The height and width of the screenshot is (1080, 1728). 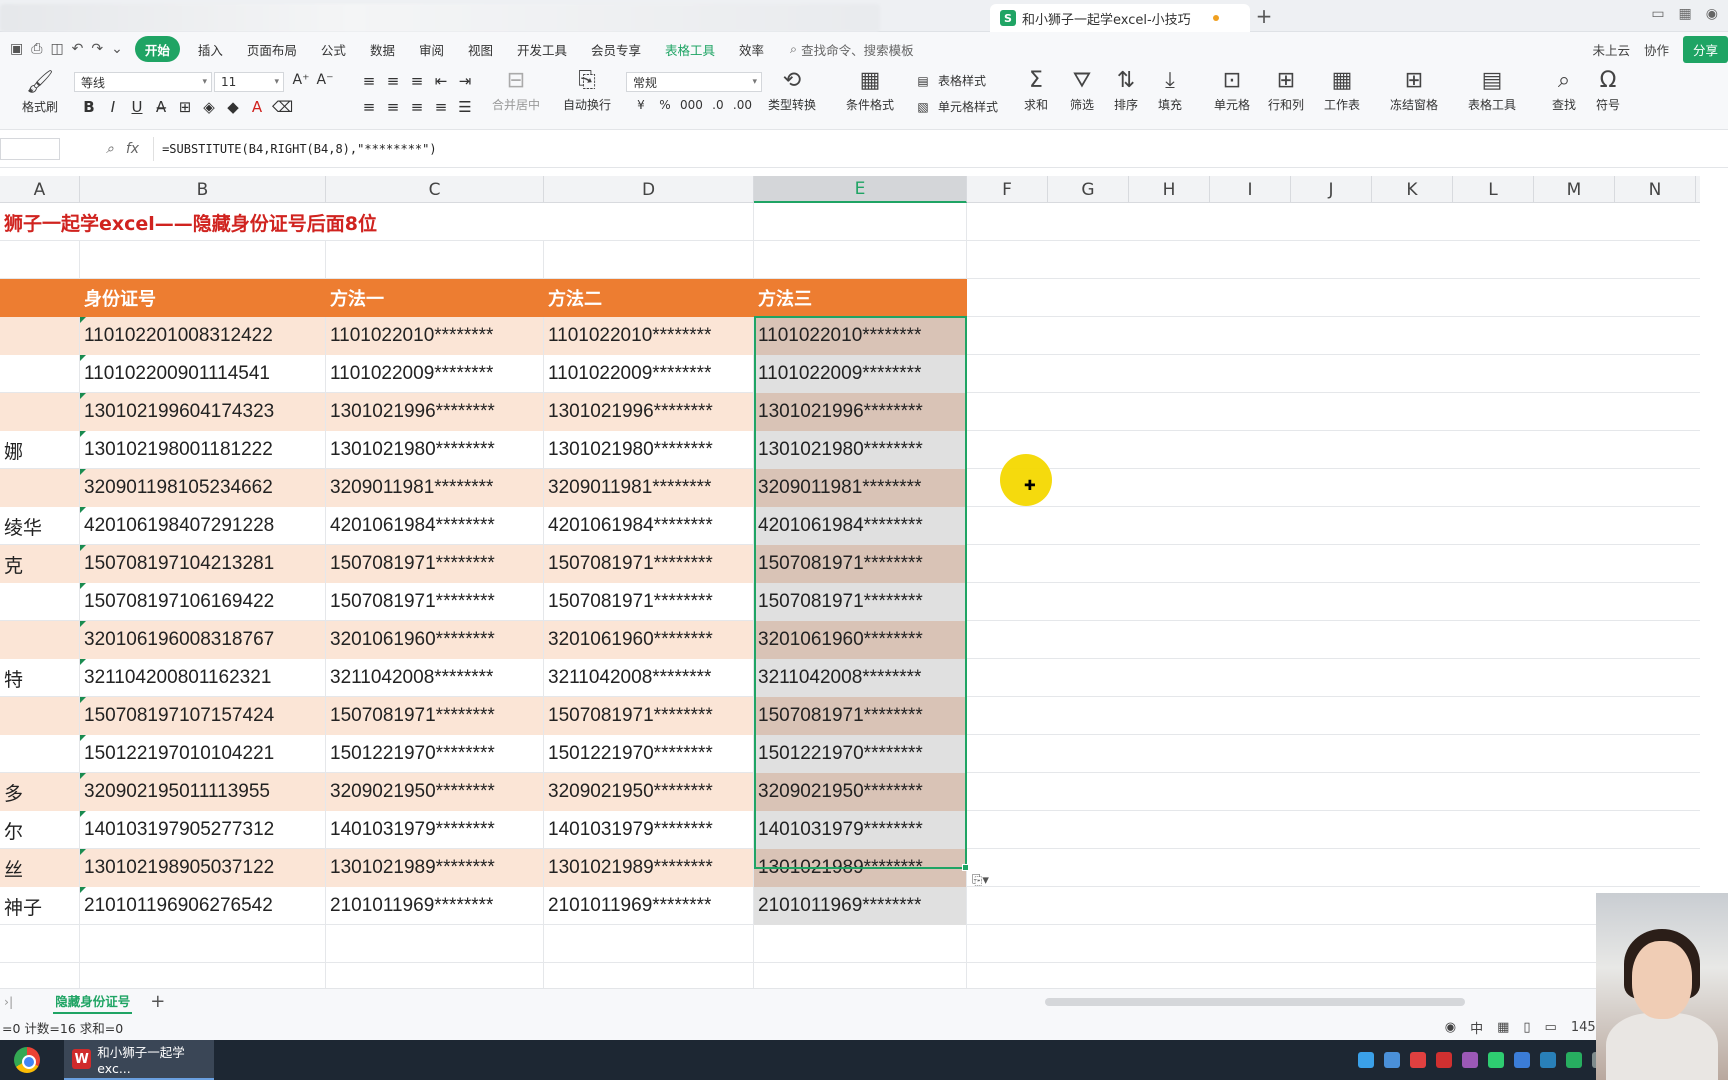 I want to click on save-icon: ▣, so click(x=16, y=49).